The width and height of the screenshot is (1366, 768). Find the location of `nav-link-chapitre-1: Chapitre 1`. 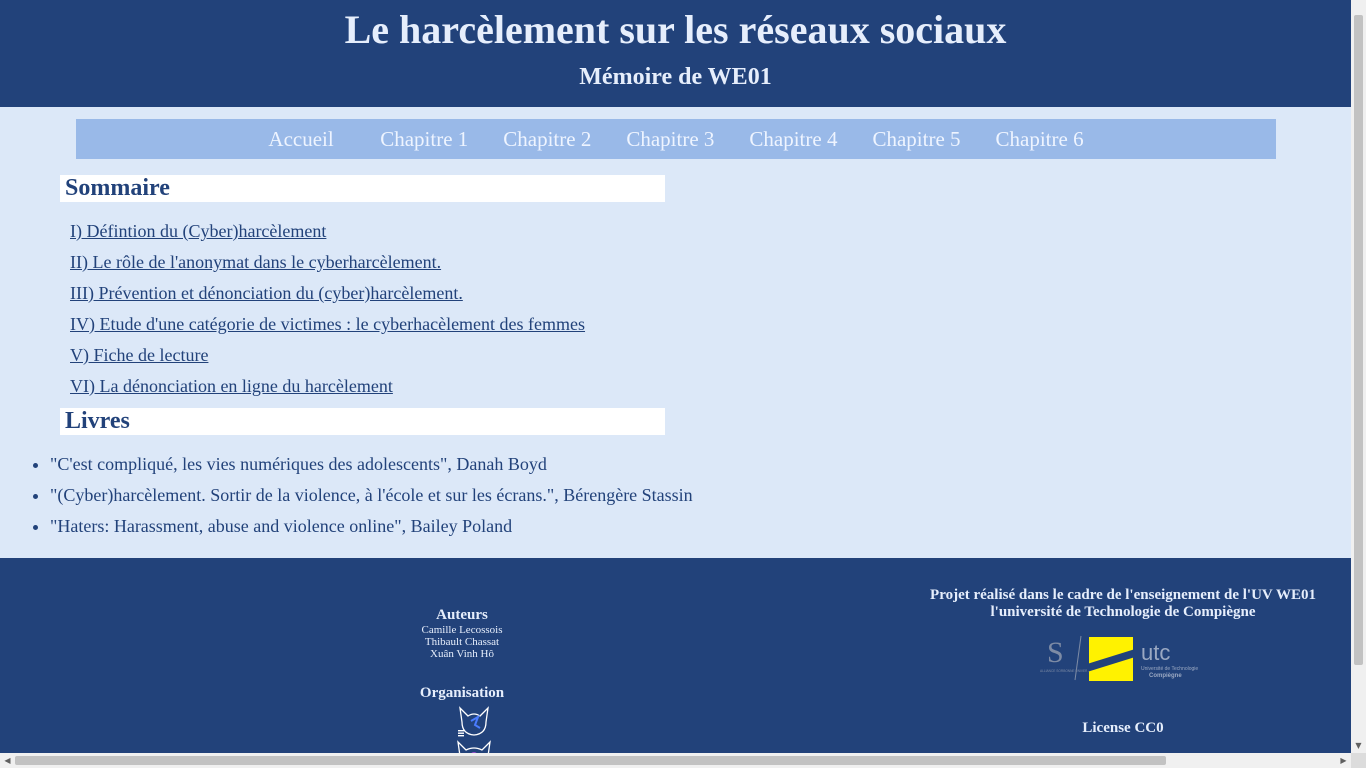

nav-link-chapitre-1: Chapitre 1 is located at coordinates (424, 139).